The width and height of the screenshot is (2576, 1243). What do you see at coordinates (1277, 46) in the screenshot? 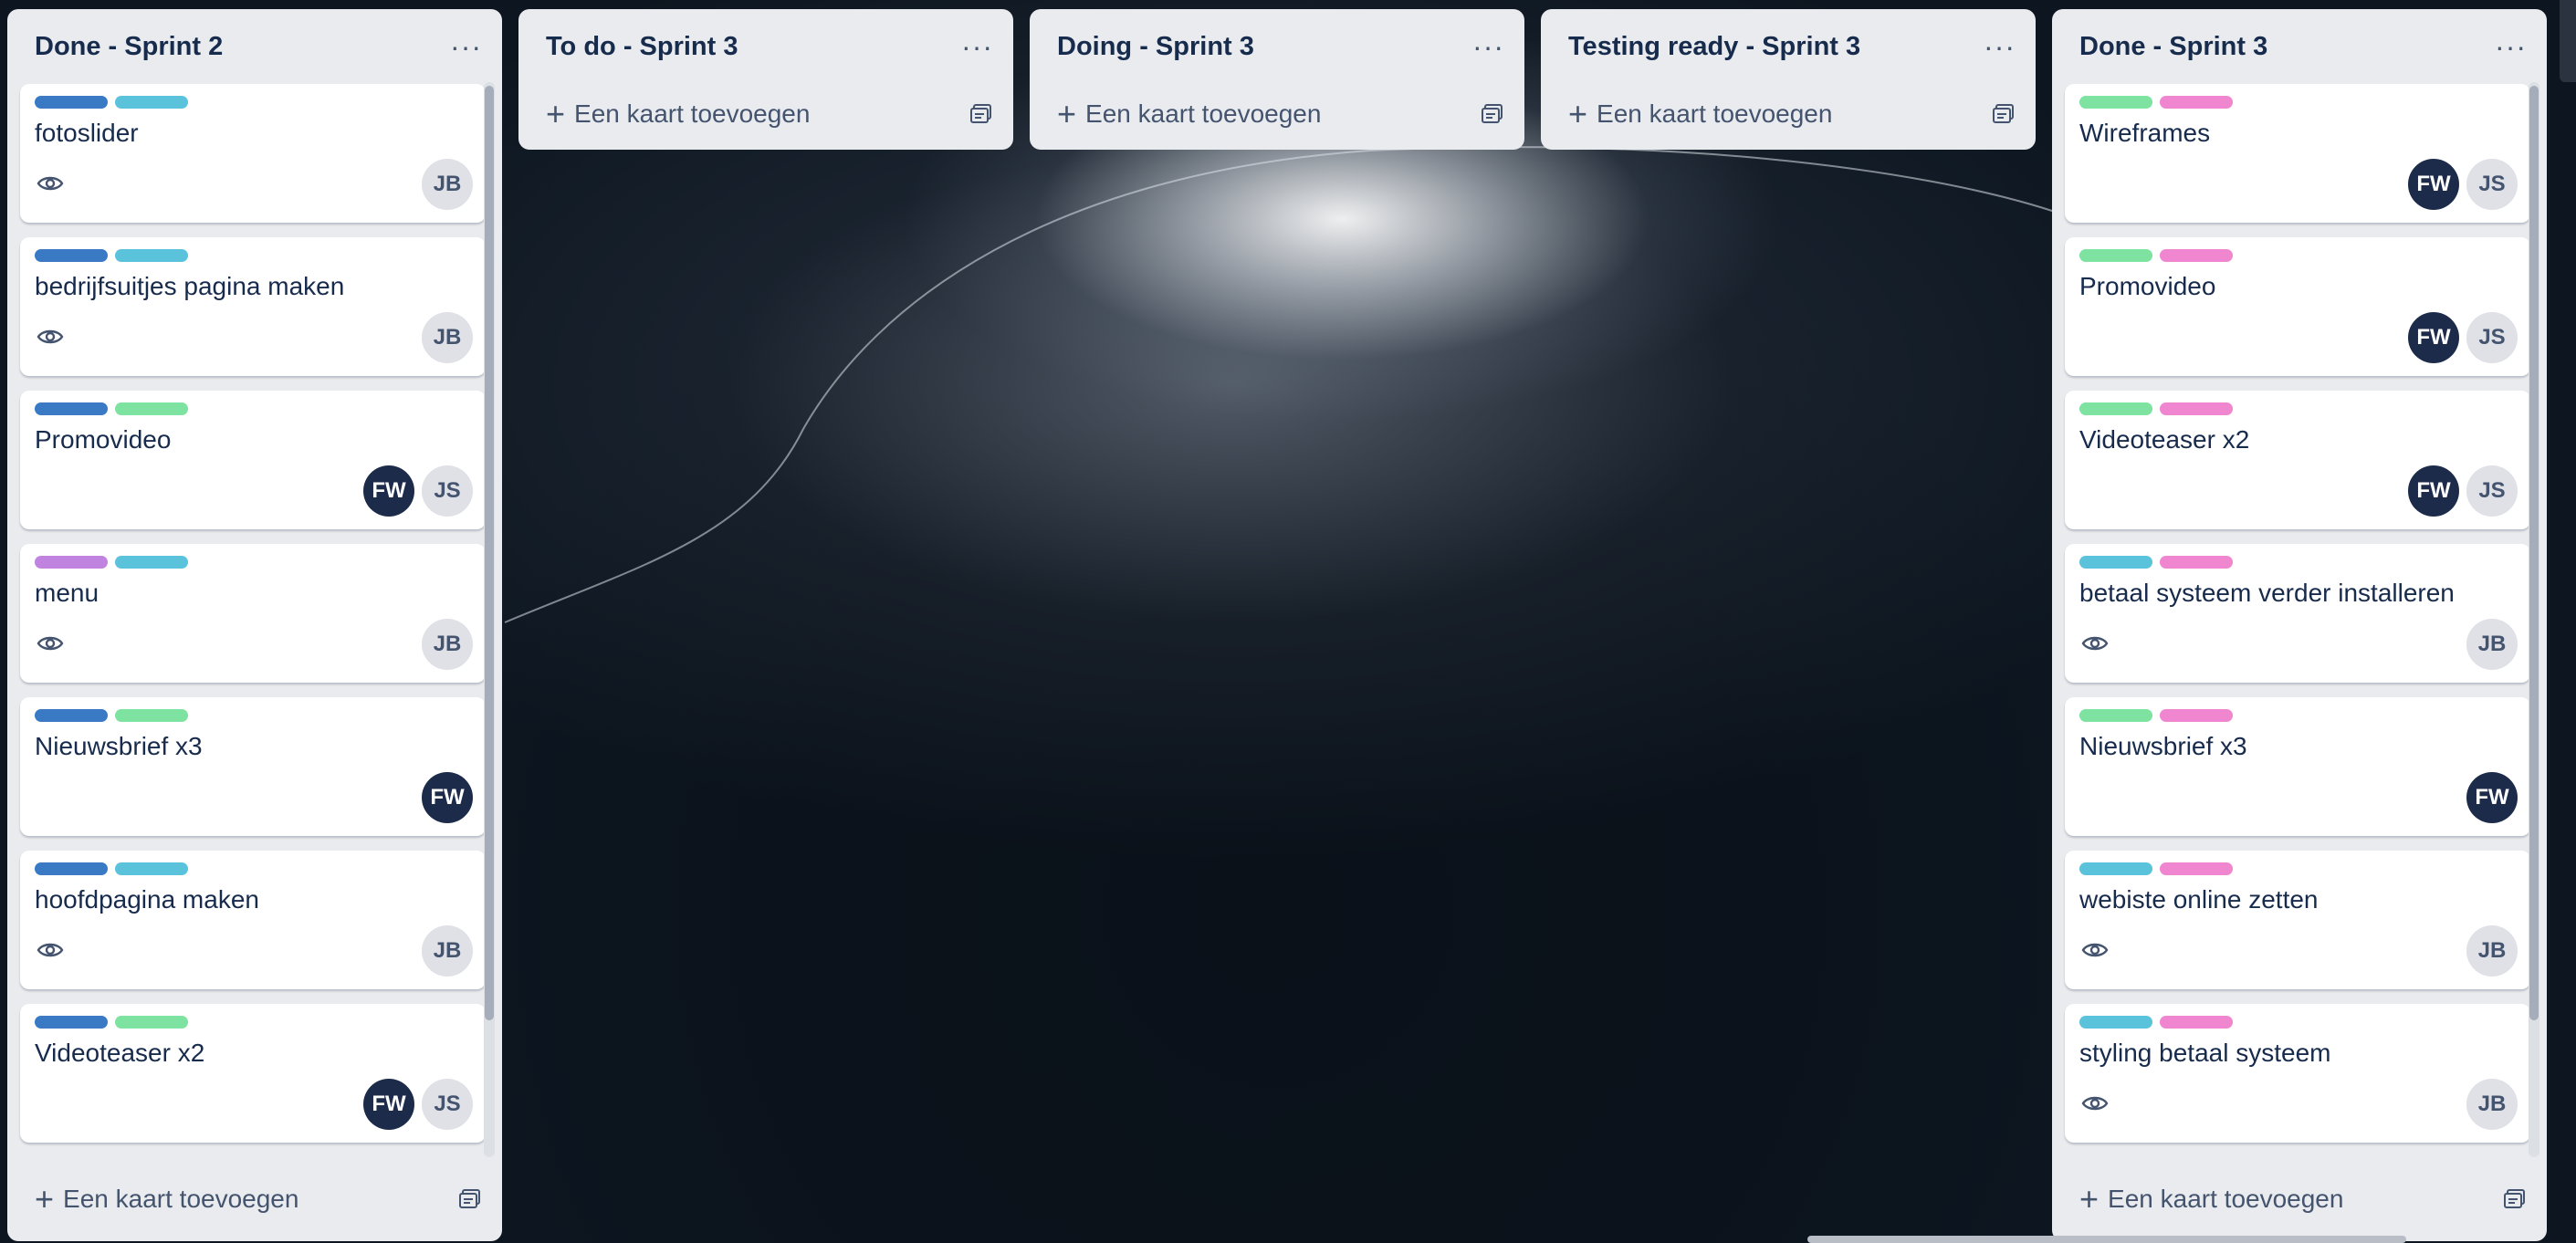
I see `list-header: Doing - Sprint 3 ···` at bounding box center [1277, 46].